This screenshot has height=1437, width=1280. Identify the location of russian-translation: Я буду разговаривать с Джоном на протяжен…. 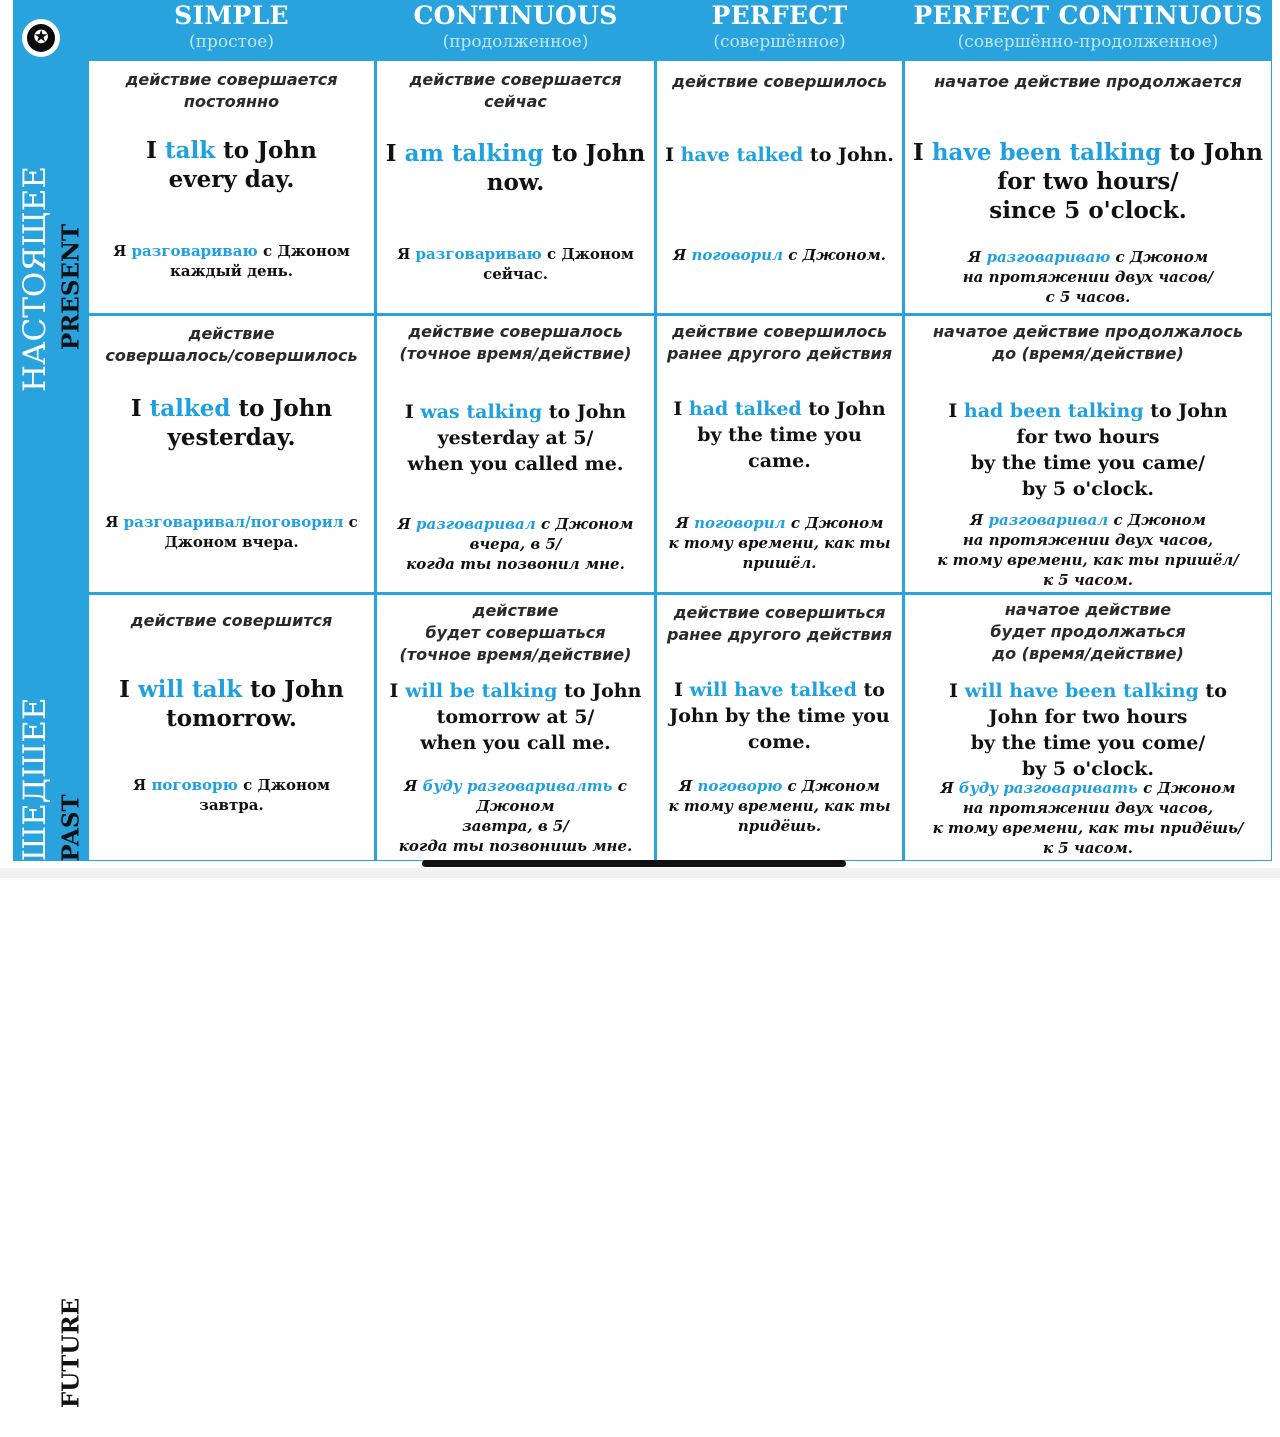
(1088, 818).